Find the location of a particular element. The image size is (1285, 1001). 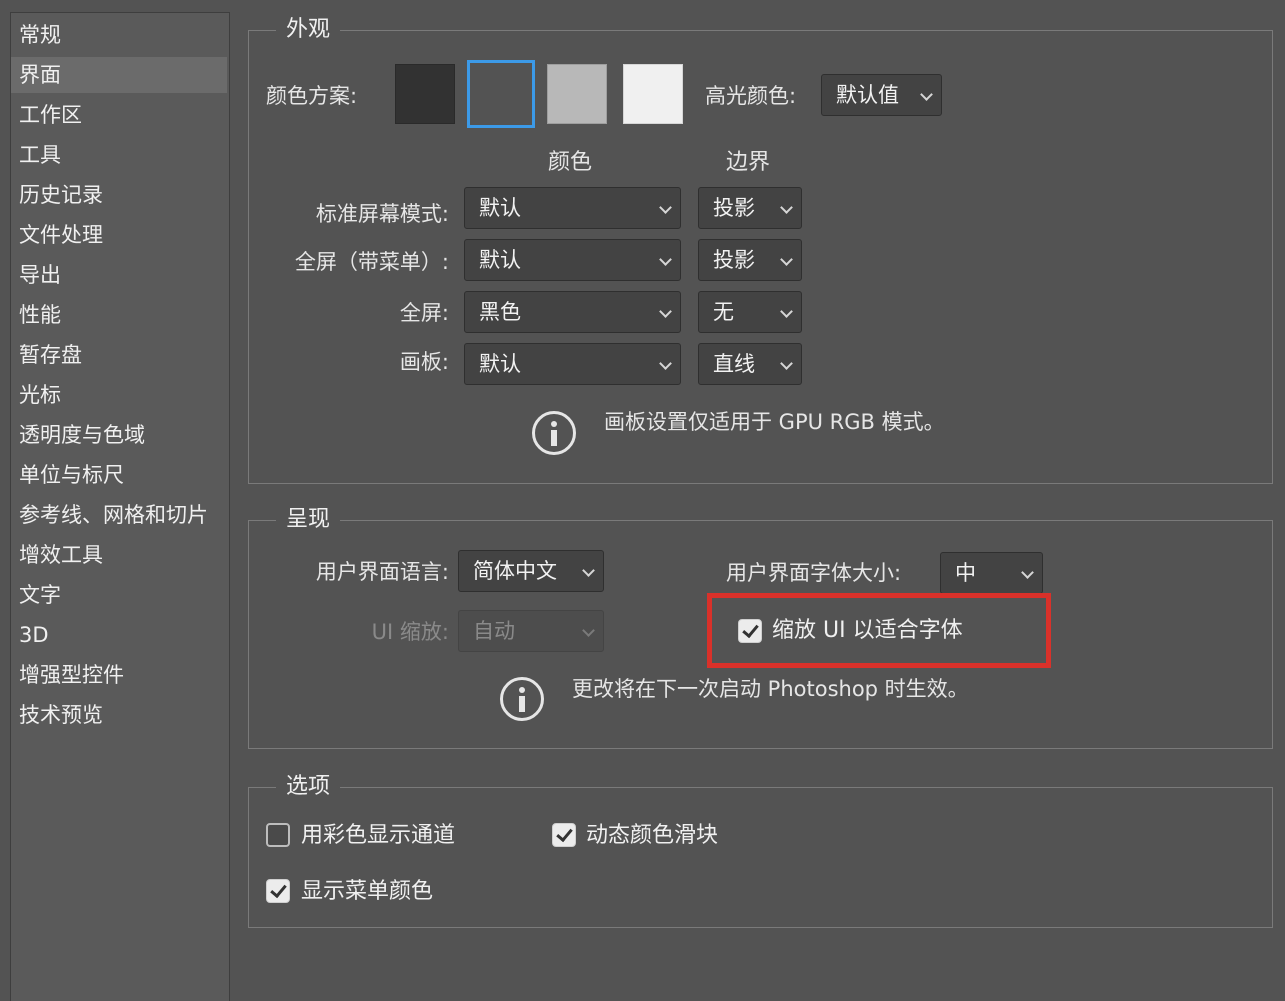

column-header-color: 颜色 is located at coordinates (570, 162).